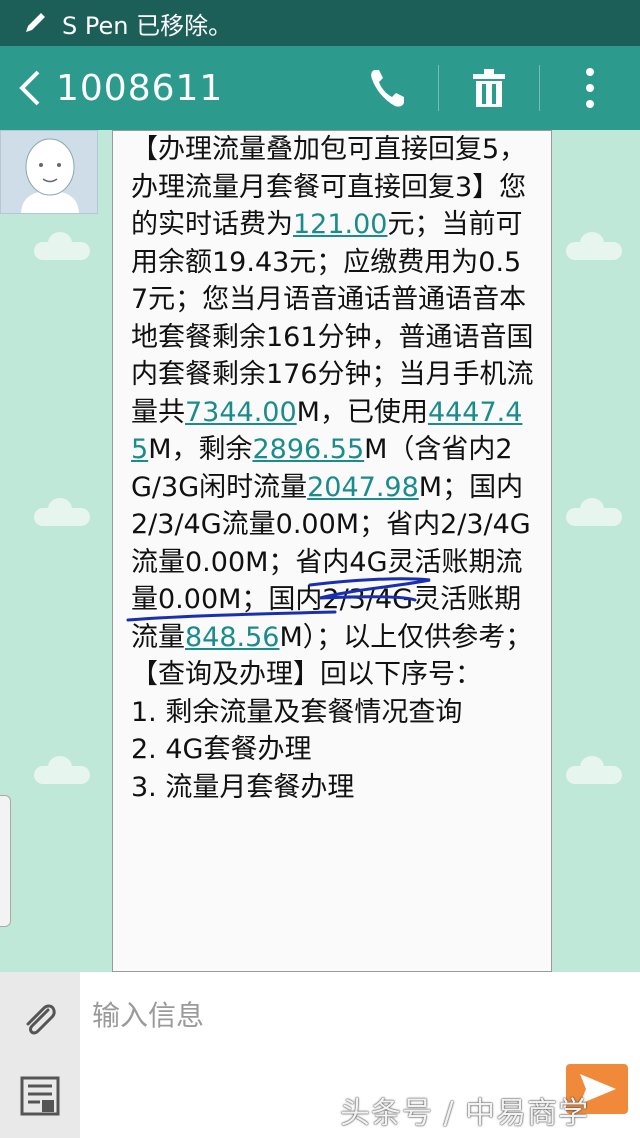  What do you see at coordinates (140, 88) in the screenshot?
I see `contact-title: 1008611` at bounding box center [140, 88].